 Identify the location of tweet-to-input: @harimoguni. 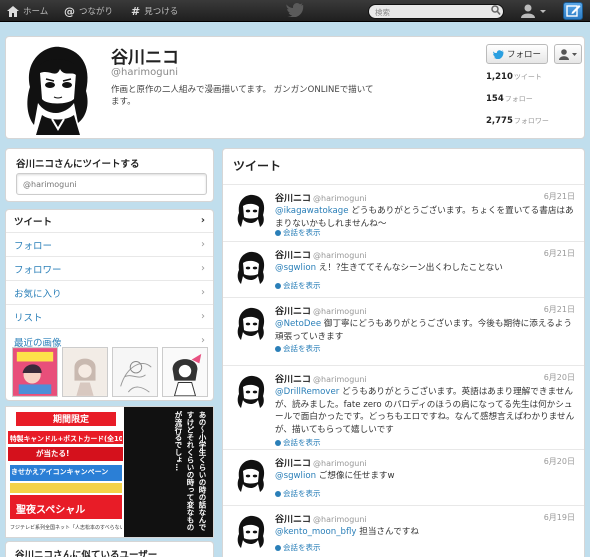
(111, 184).